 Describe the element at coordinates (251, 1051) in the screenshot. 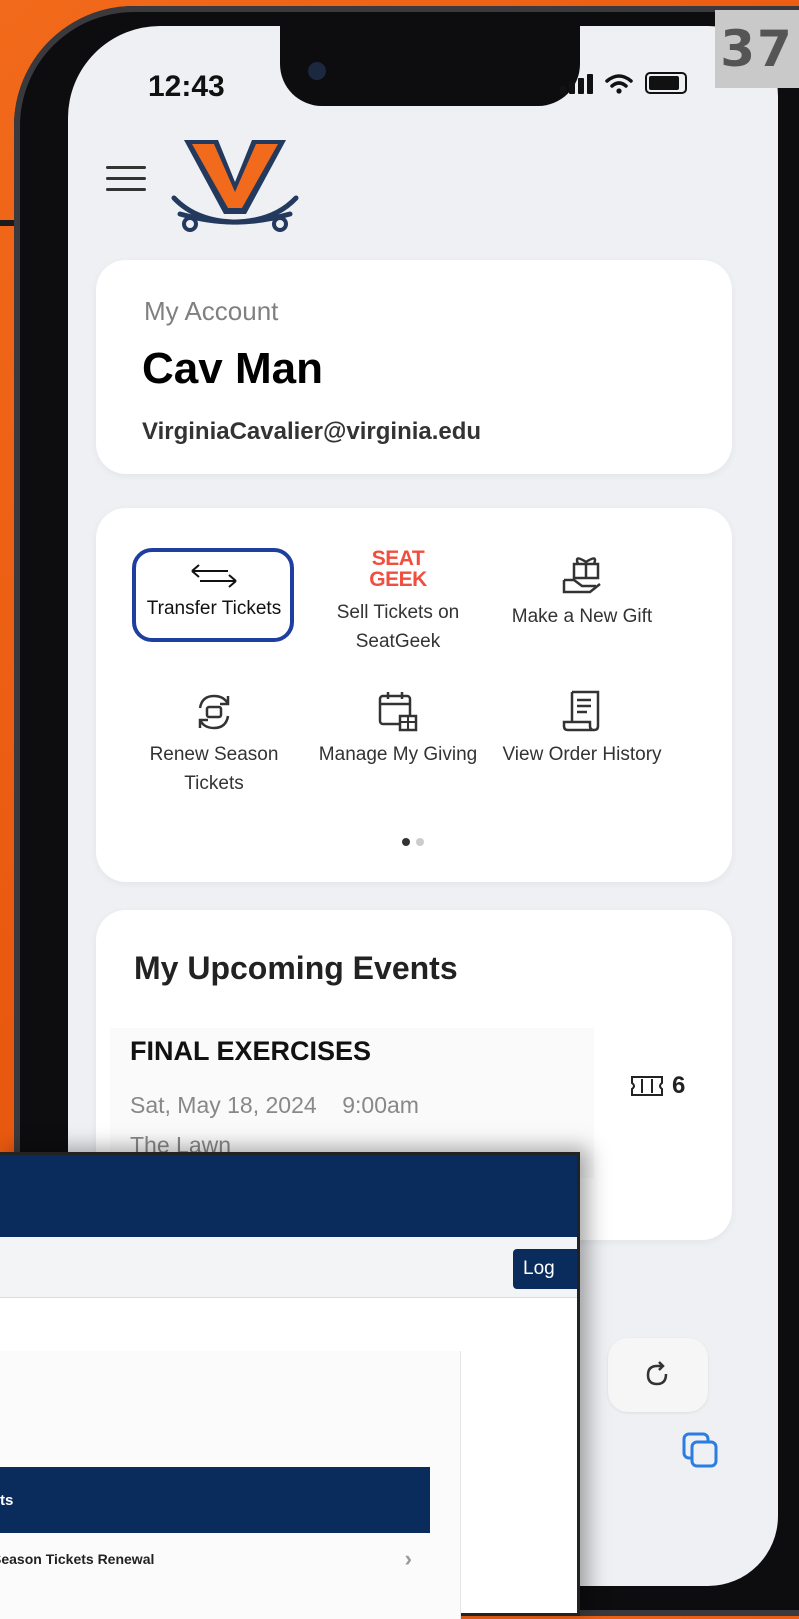

I see `event-name: FINAL EXERCISES` at that location.